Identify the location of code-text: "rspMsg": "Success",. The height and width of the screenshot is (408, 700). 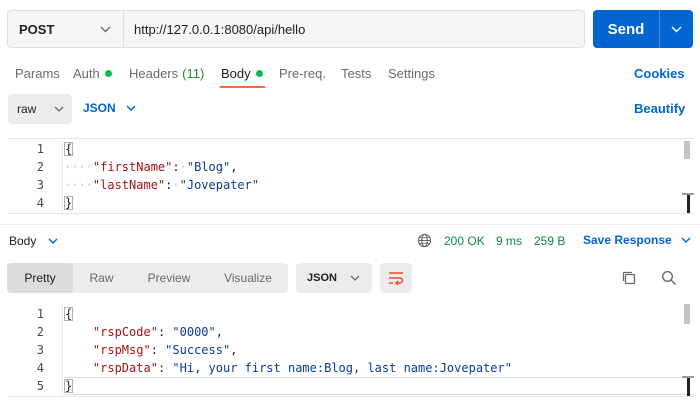
(165, 350).